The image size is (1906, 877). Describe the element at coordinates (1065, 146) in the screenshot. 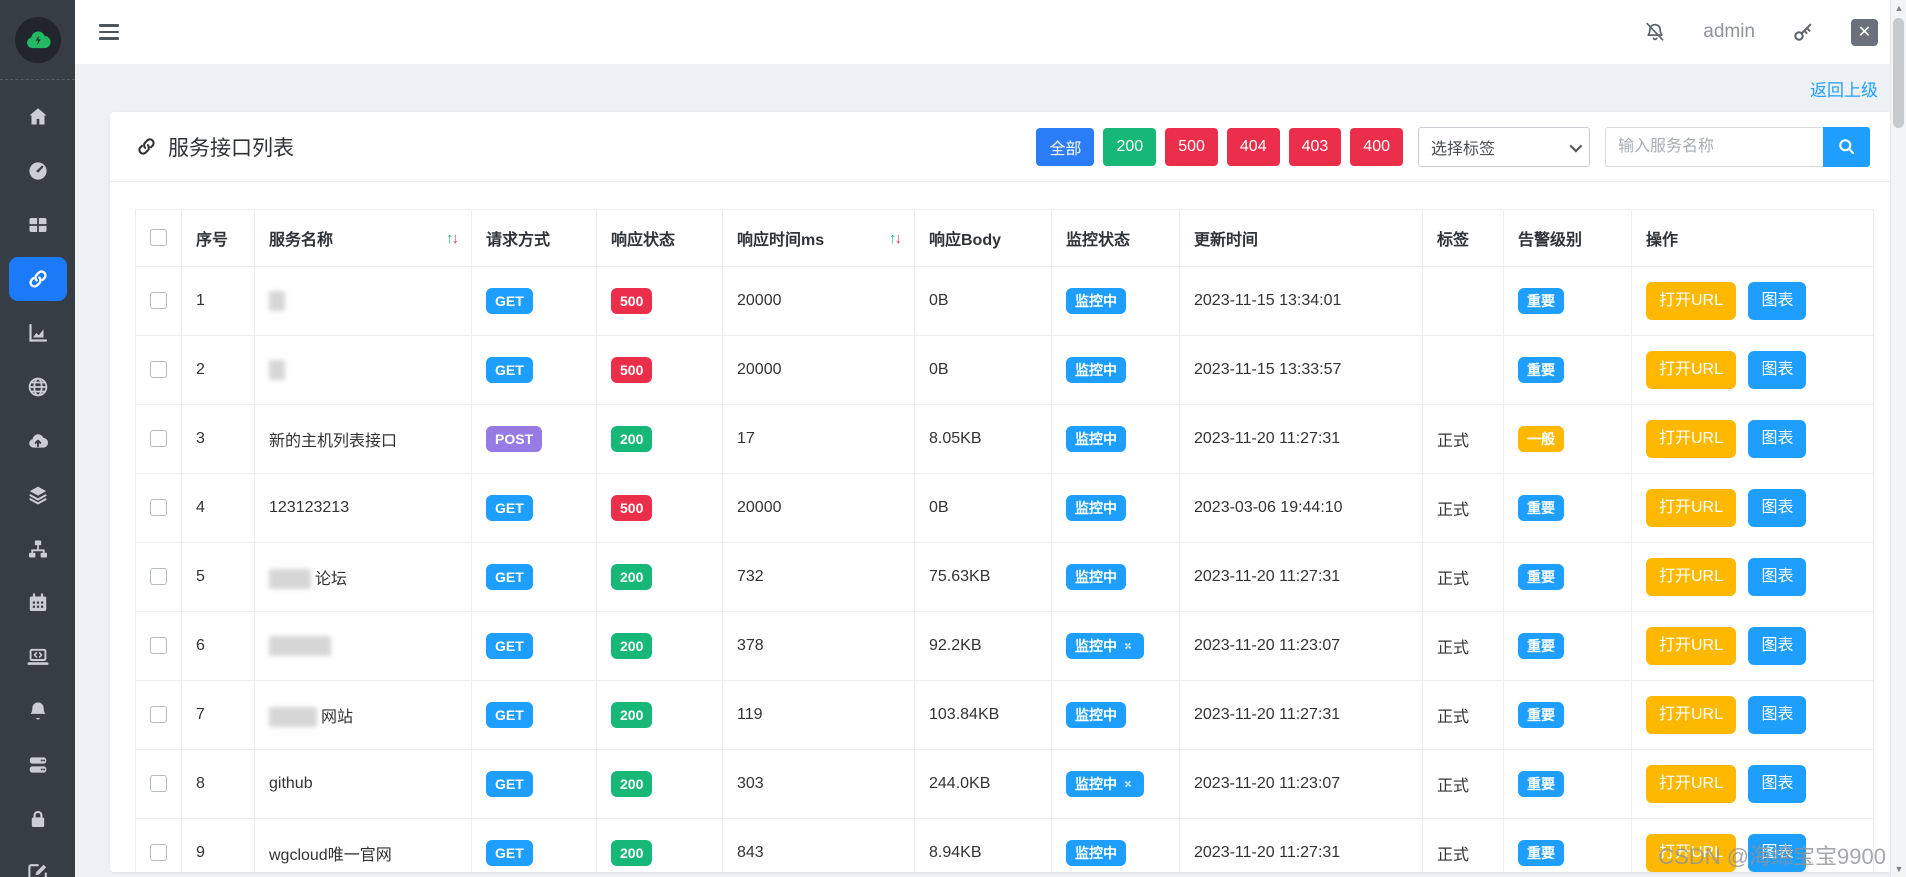

I see `filter-all-button: 全部` at that location.